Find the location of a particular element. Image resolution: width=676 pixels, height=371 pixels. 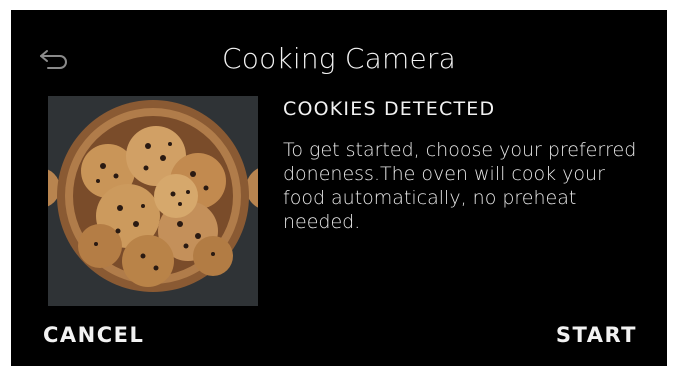

start-button: START is located at coordinates (596, 335).